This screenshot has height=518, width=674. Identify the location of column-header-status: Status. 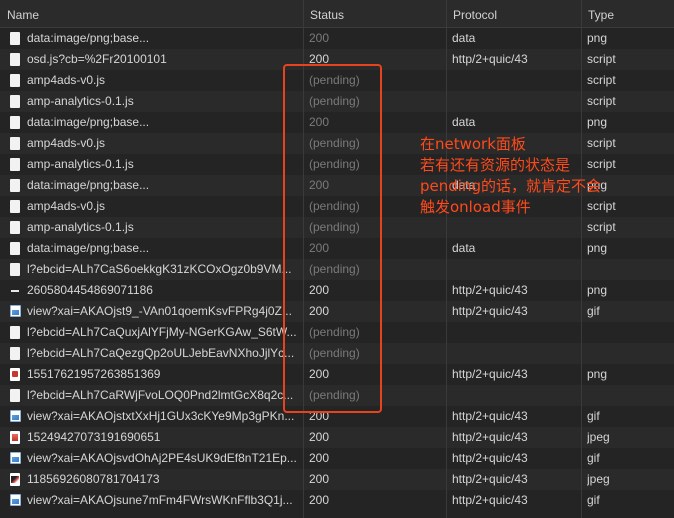
(374, 14).